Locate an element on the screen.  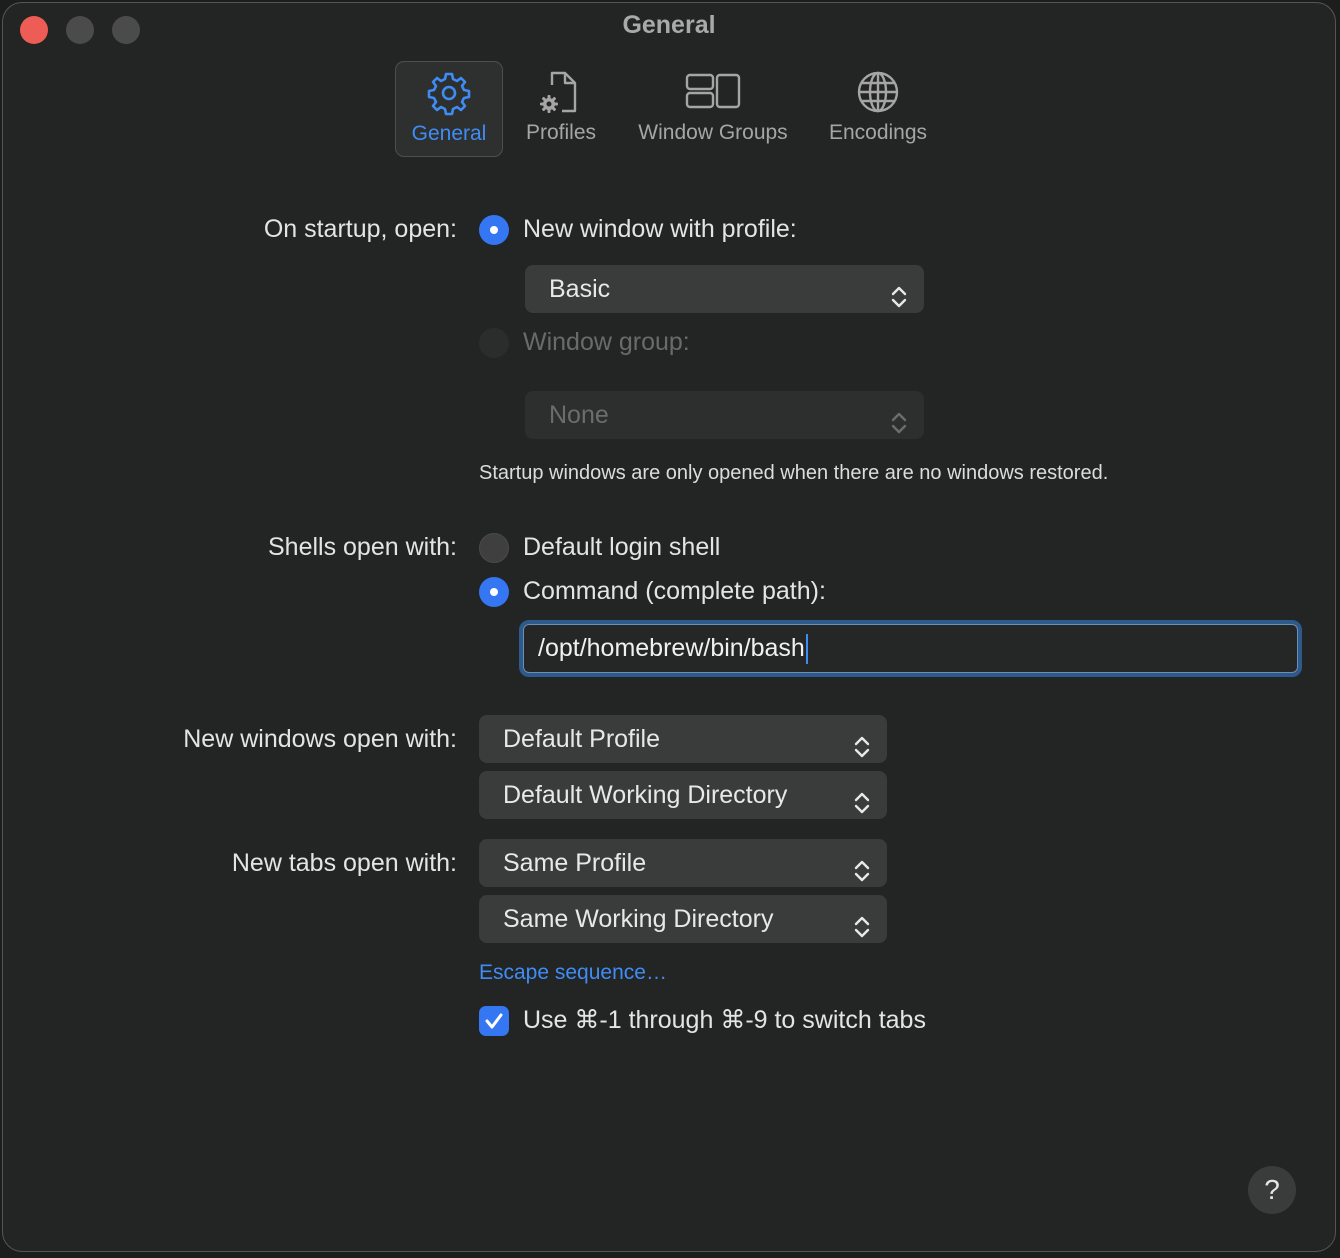
new-windows-directory-popup: Default Working Directory is located at coordinates (683, 795).